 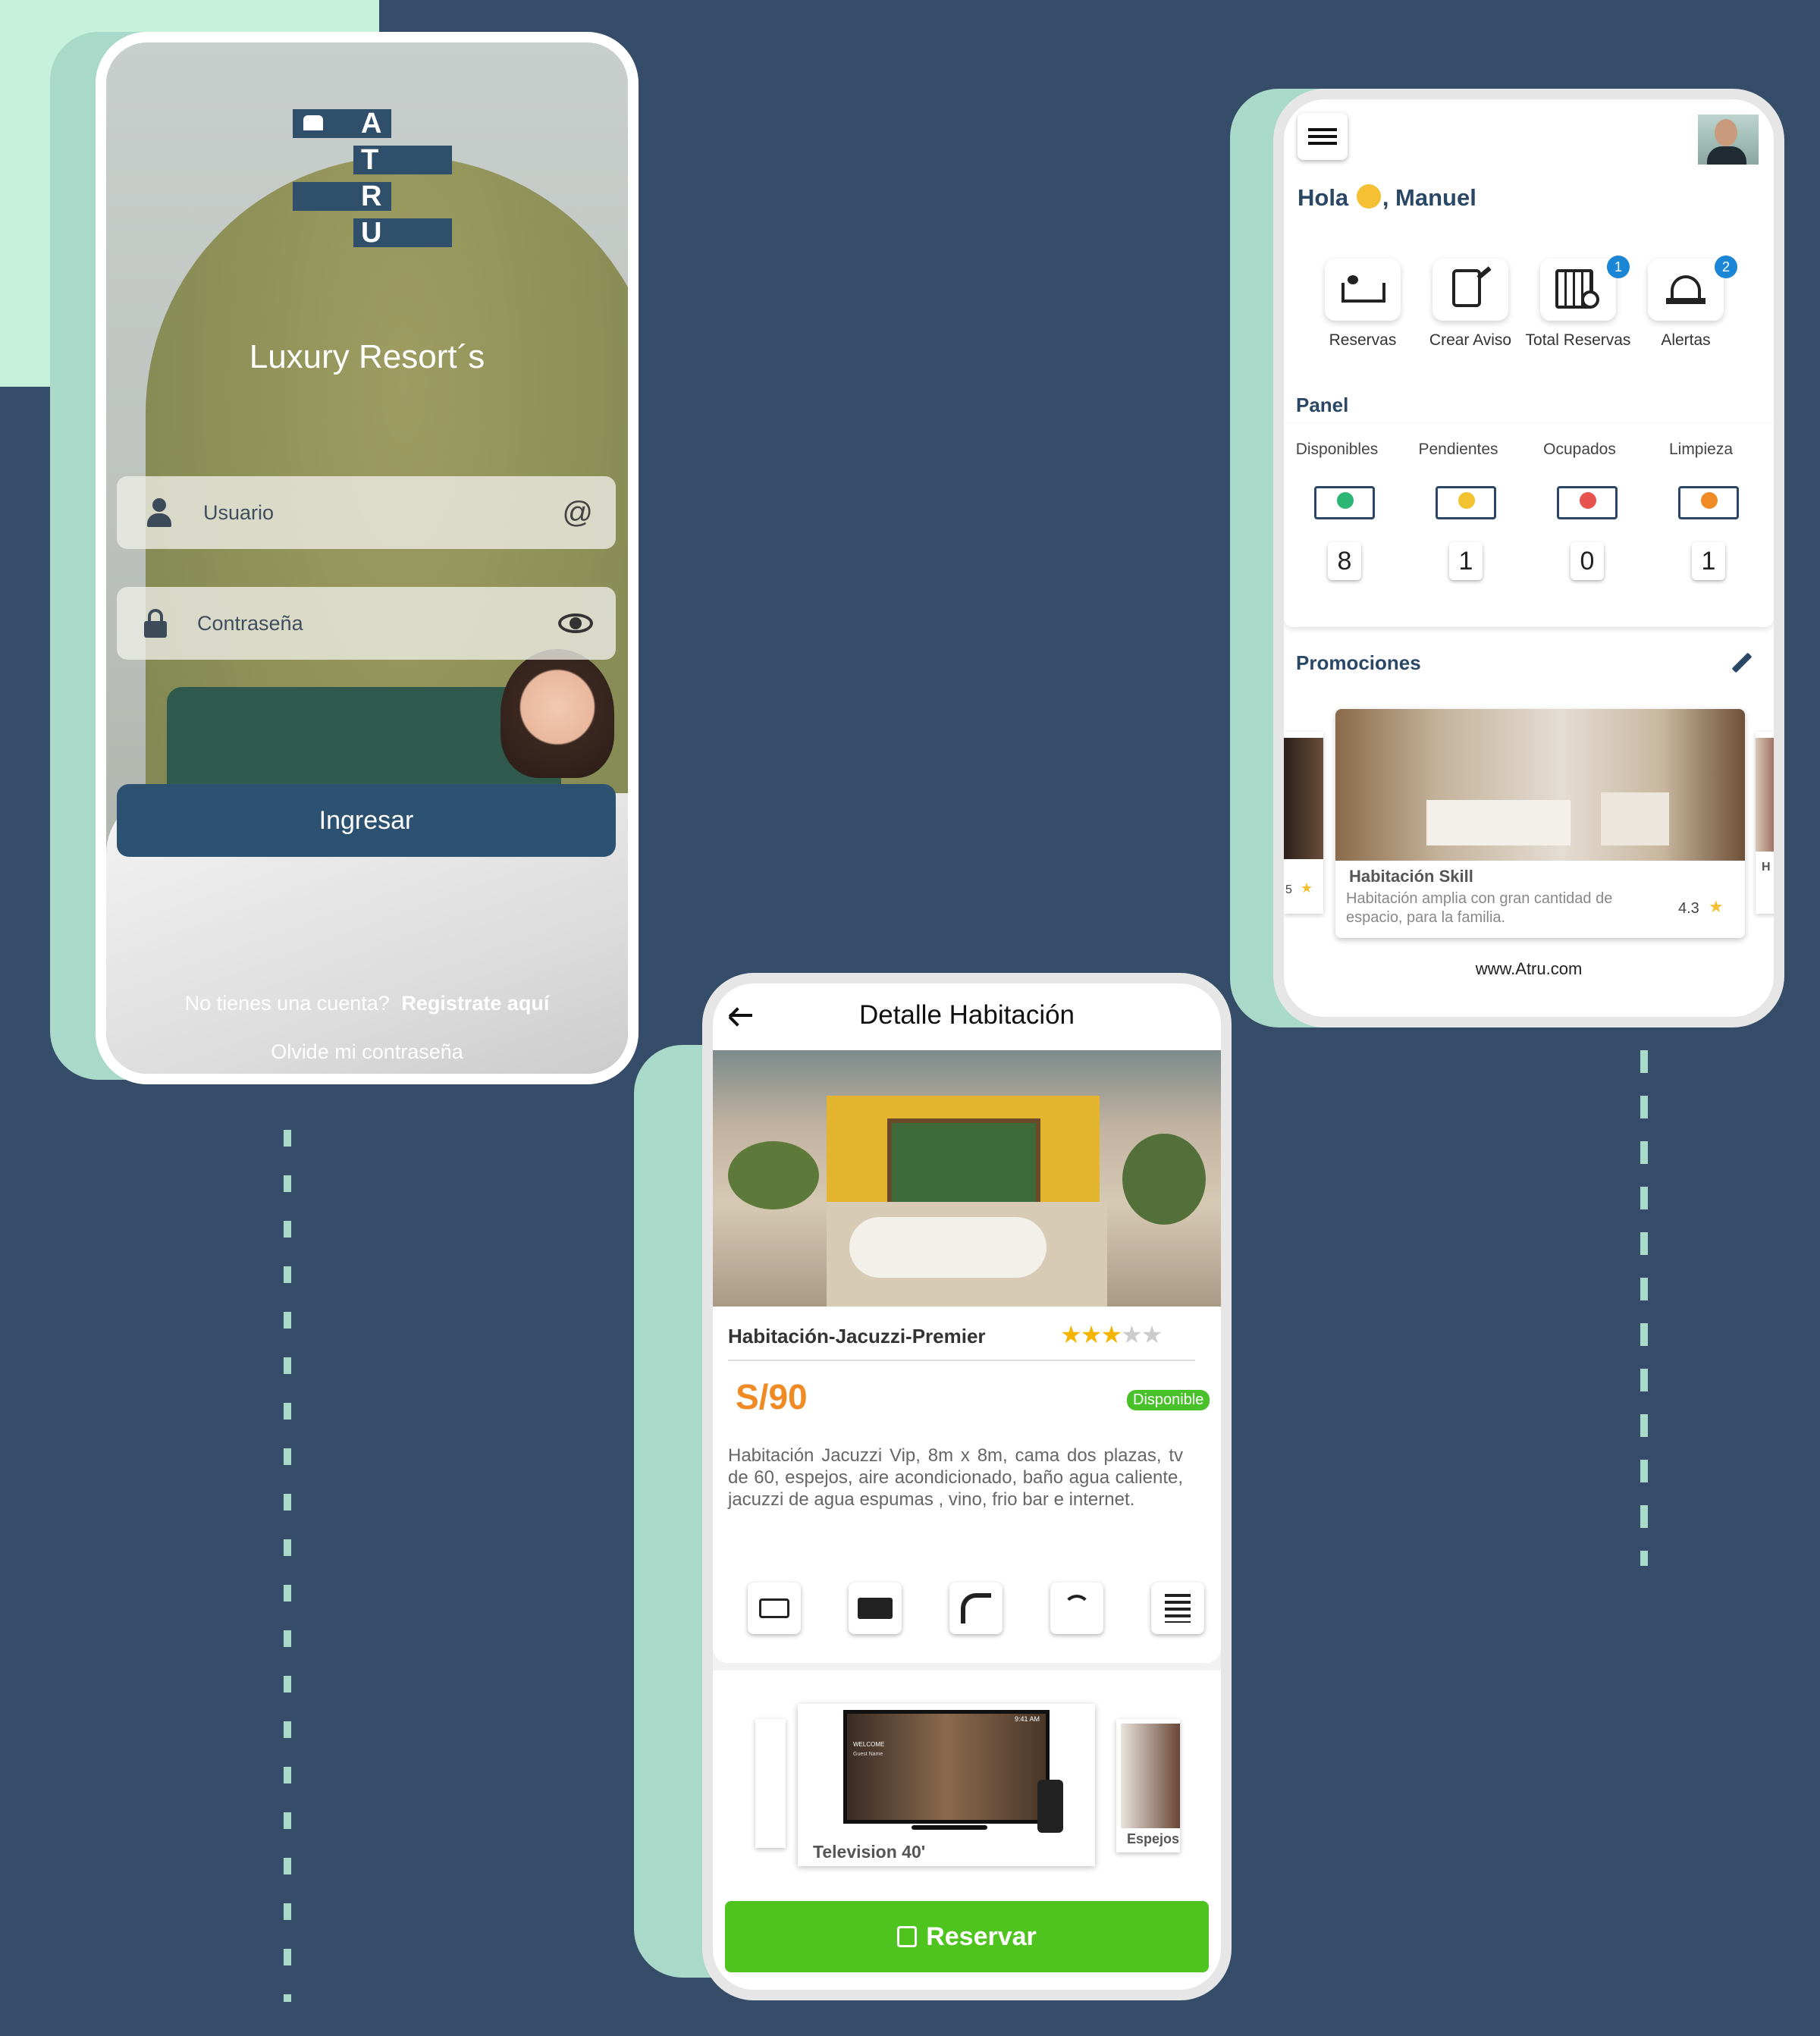 I want to click on panel-item-label: Pendientes, so click(x=1458, y=449).